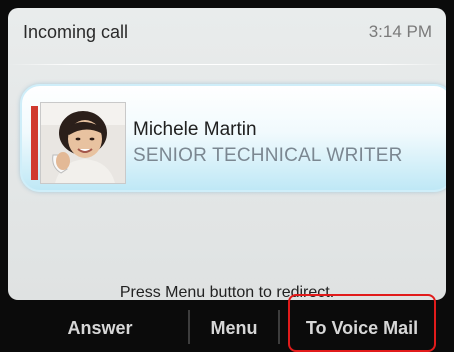 The image size is (454, 352). I want to click on caller-accent-bar, so click(34, 143).